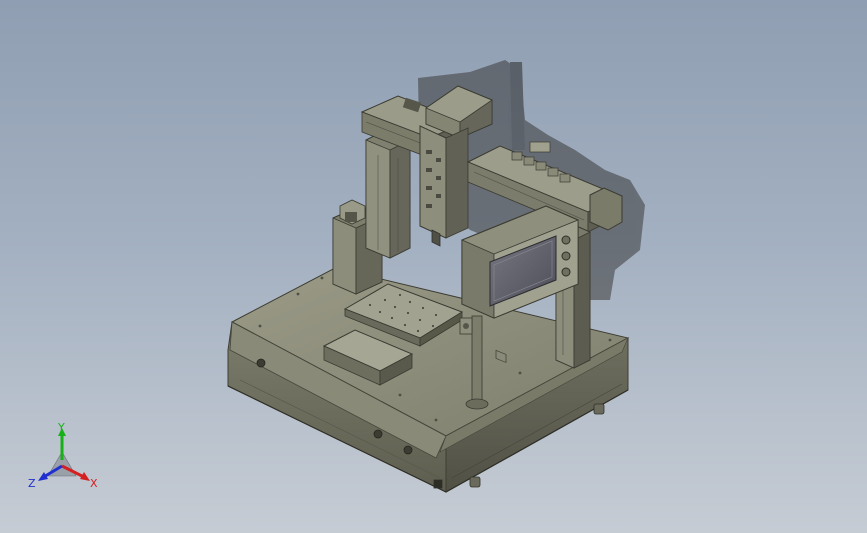 The width and height of the screenshot is (867, 533). I want to click on z-axis-arrow-icon, so click(43, 476).